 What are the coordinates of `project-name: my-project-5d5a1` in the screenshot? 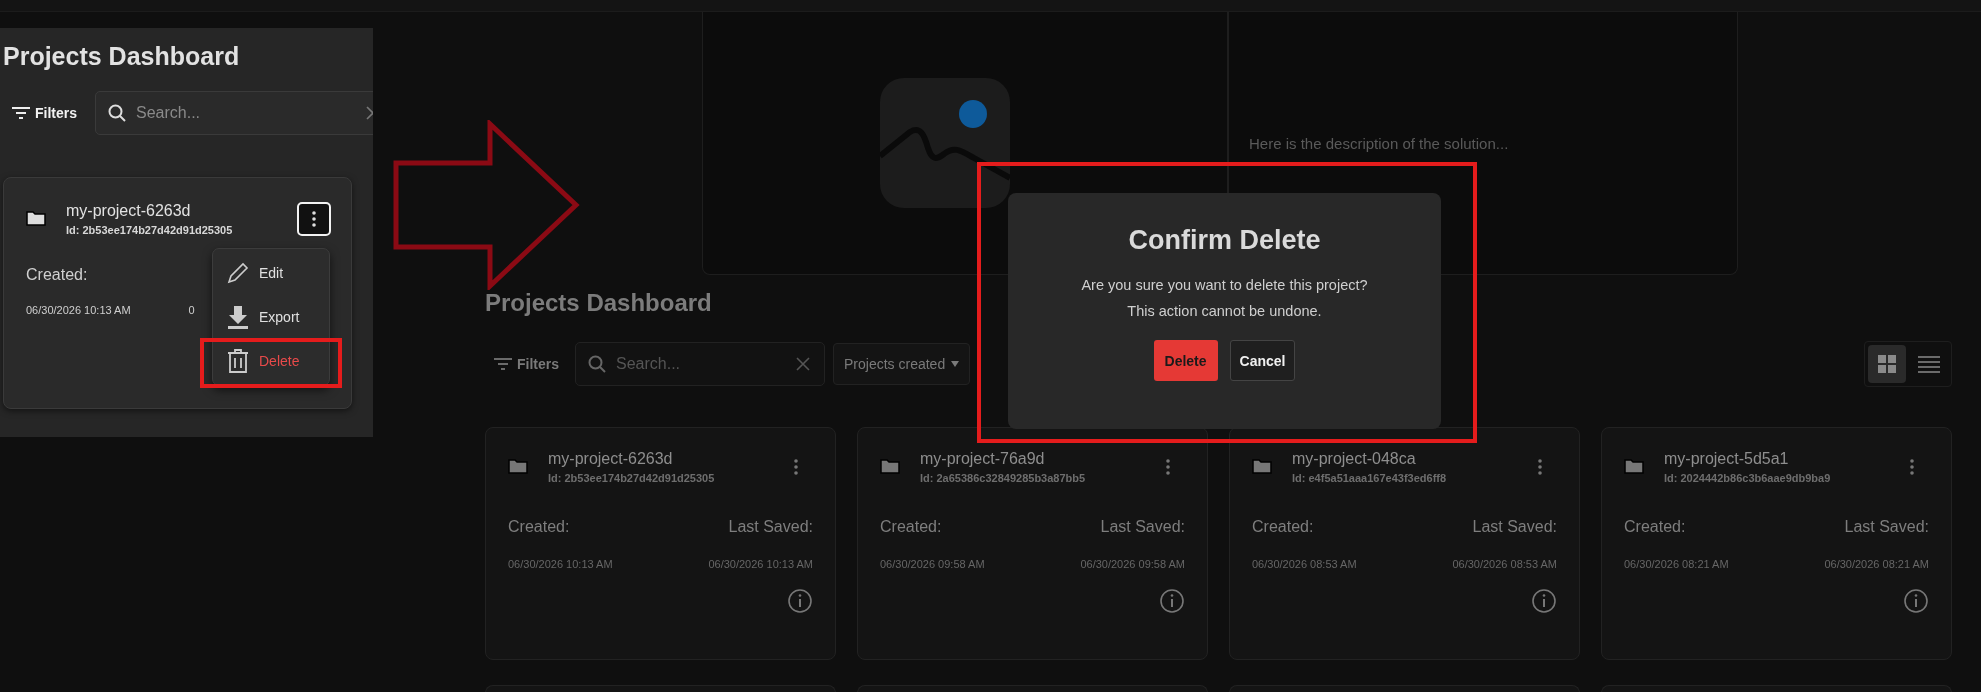 It's located at (1727, 459).